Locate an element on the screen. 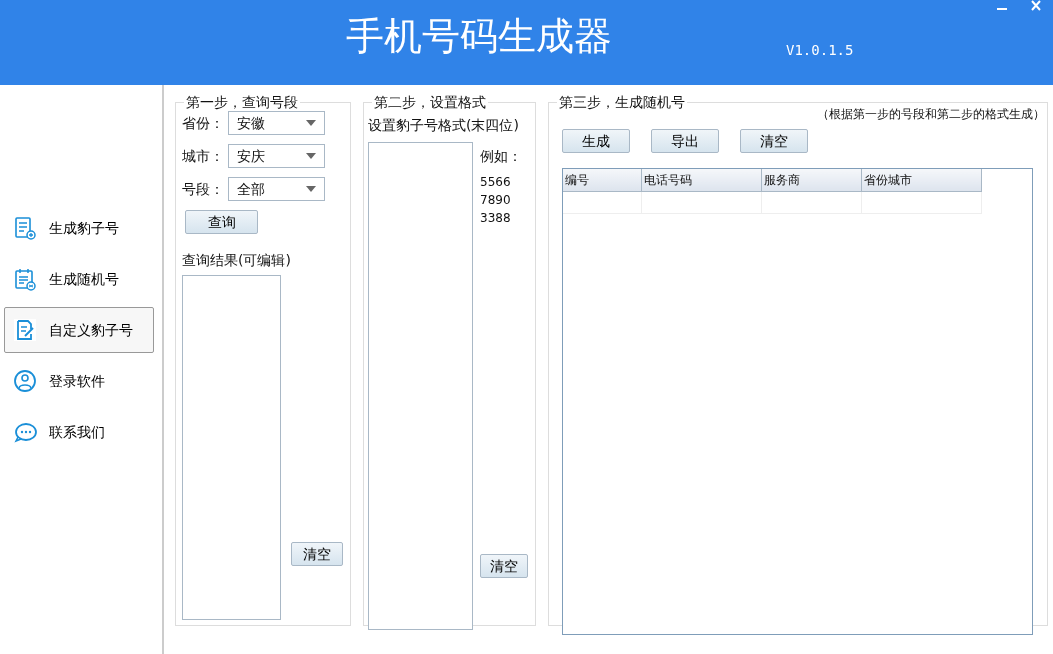  field-label: 号段： is located at coordinates (203, 189).